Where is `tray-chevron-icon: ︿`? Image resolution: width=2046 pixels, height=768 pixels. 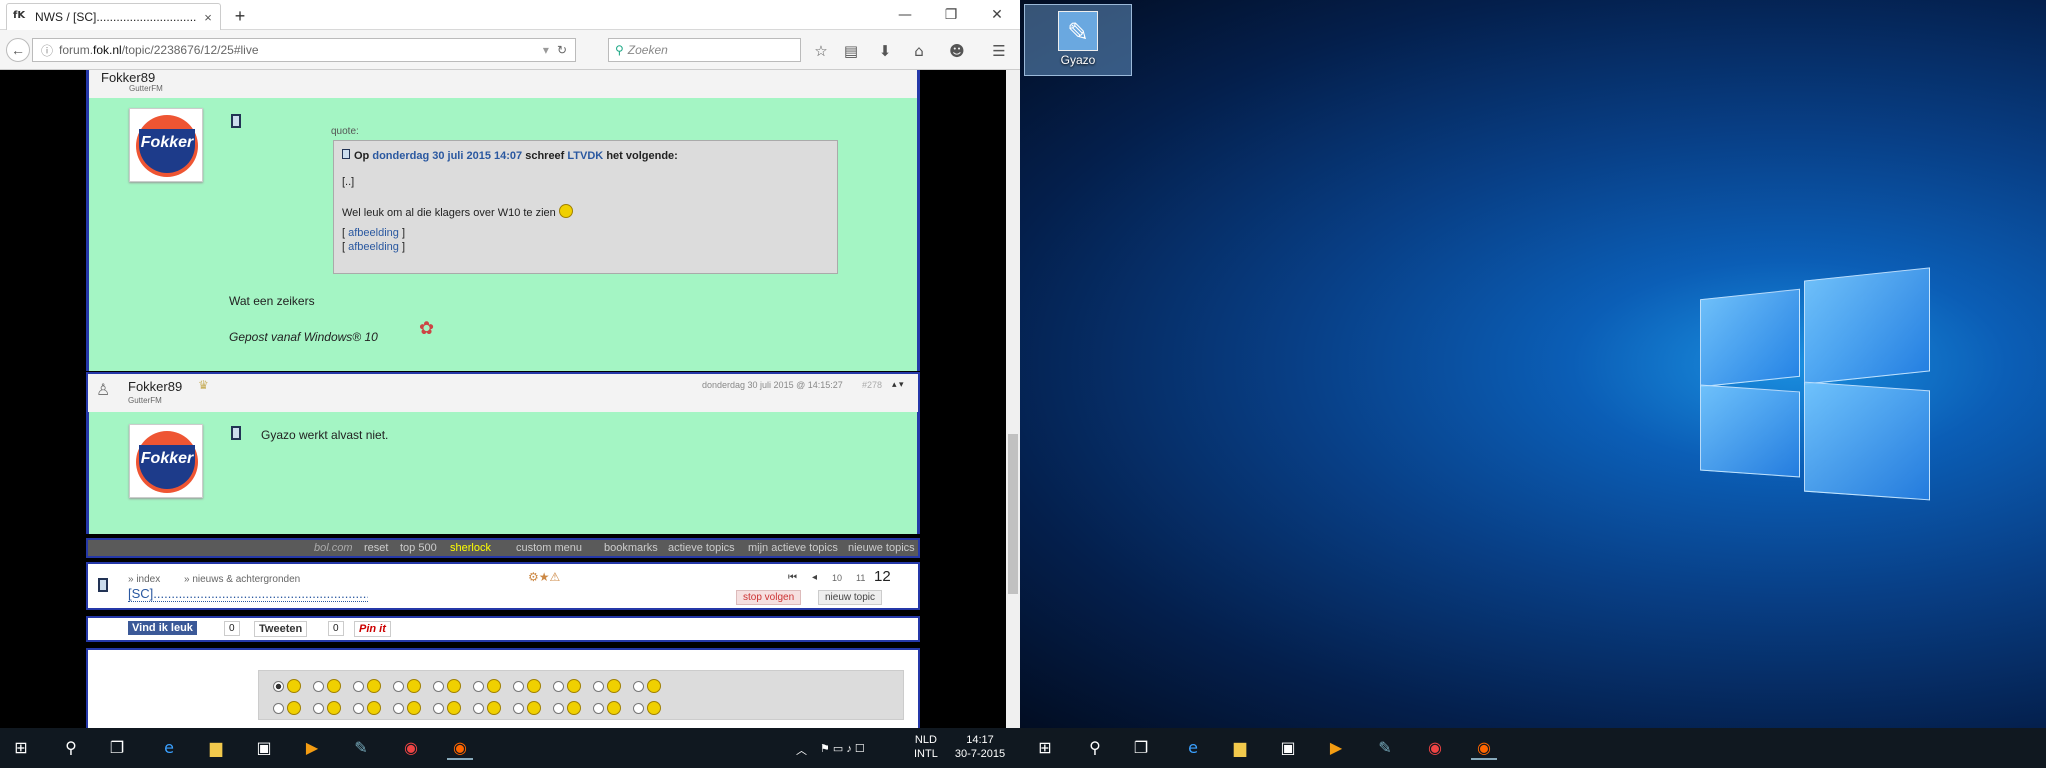
tray-chevron-icon: ︿ is located at coordinates (801, 750).